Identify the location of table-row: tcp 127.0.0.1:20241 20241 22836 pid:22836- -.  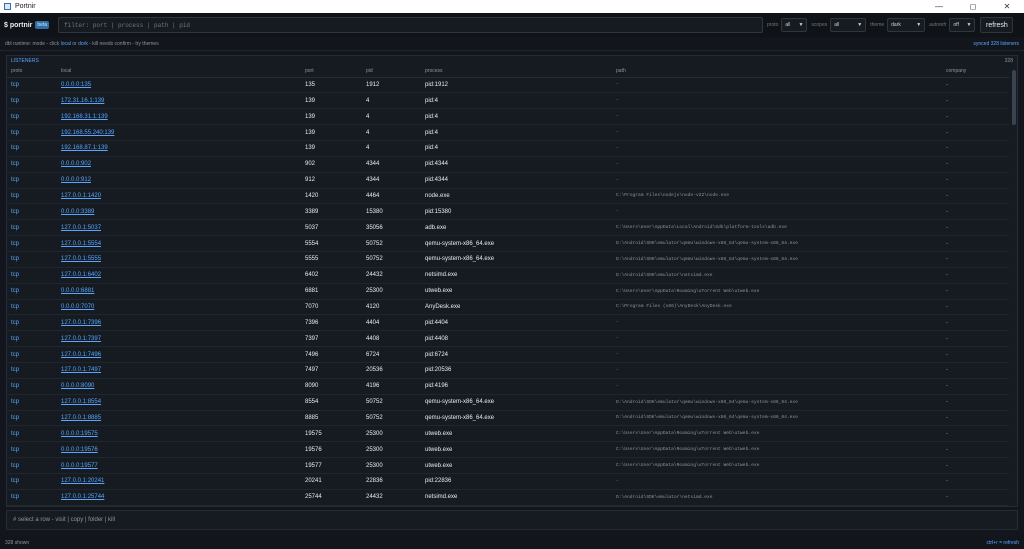
(508, 481).